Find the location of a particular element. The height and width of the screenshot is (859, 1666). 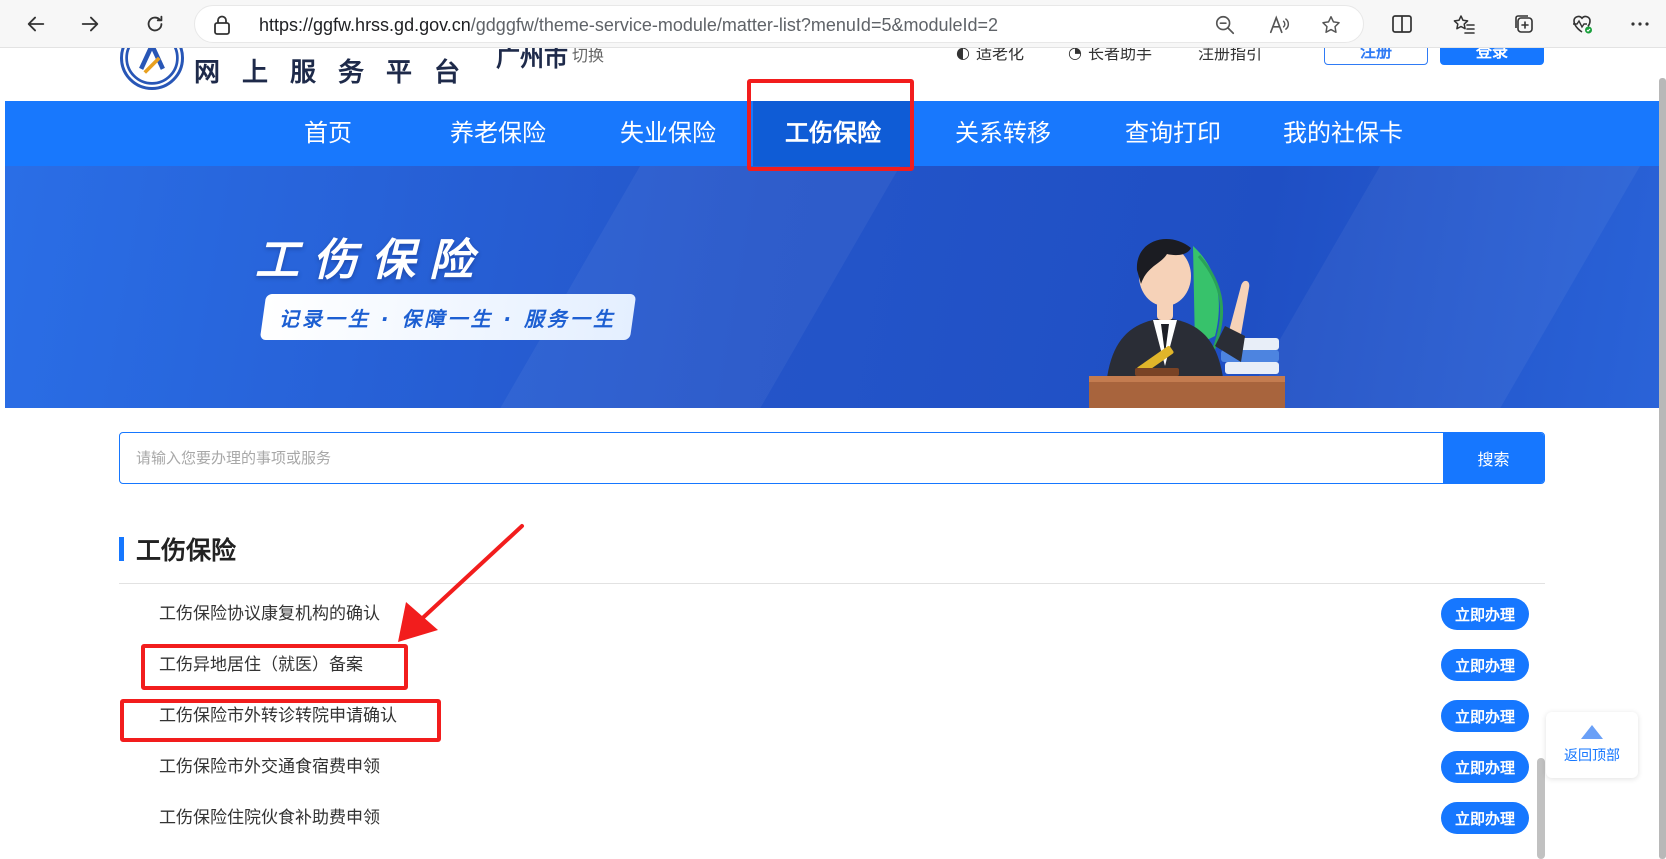

banner-slogan-text: 记录一生 · 保障一生 · 服务一生 is located at coordinates (448, 318).